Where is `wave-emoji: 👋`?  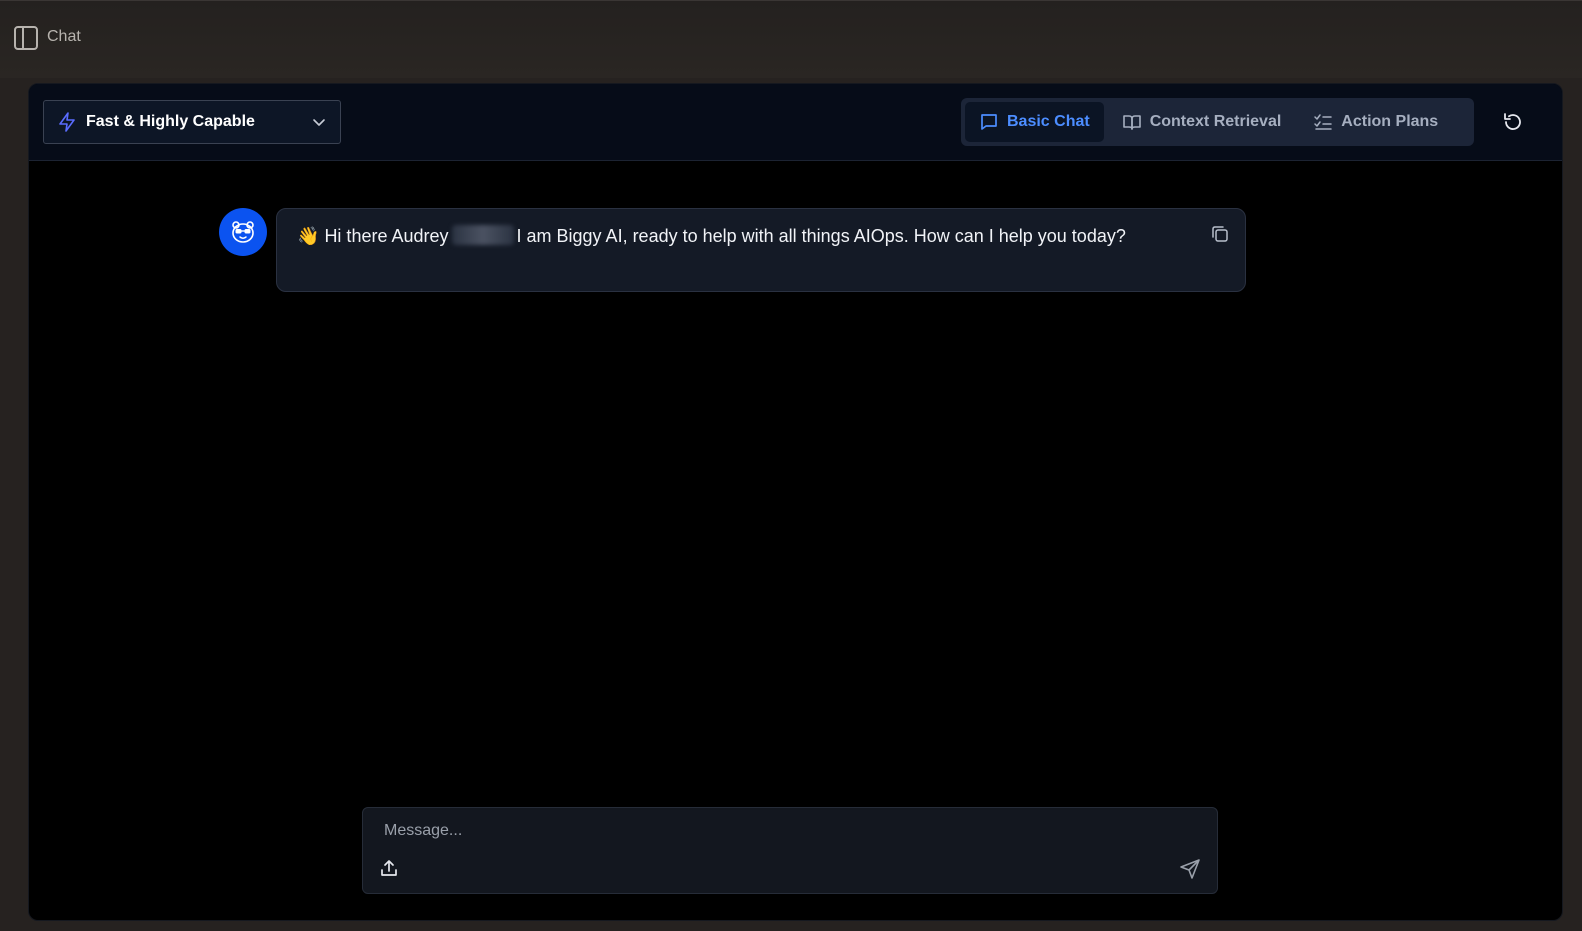
wave-emoji: 👋 is located at coordinates (308, 236).